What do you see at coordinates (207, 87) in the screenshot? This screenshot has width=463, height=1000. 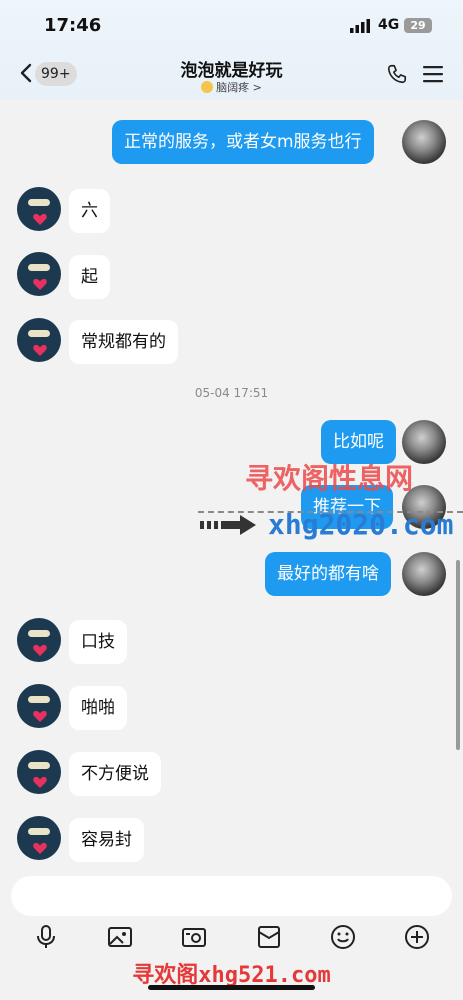 I see `status-emoji-icon` at bounding box center [207, 87].